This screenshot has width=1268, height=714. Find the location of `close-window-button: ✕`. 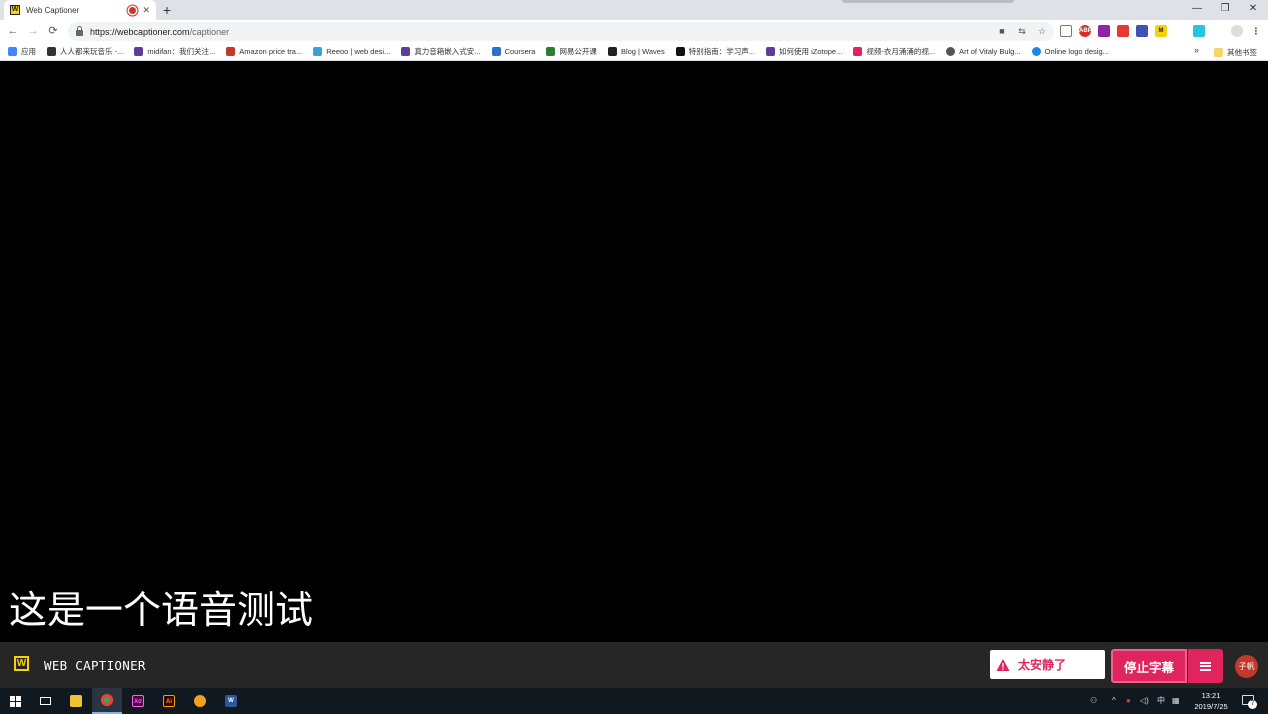

close-window-button: ✕ is located at coordinates (1253, 10).